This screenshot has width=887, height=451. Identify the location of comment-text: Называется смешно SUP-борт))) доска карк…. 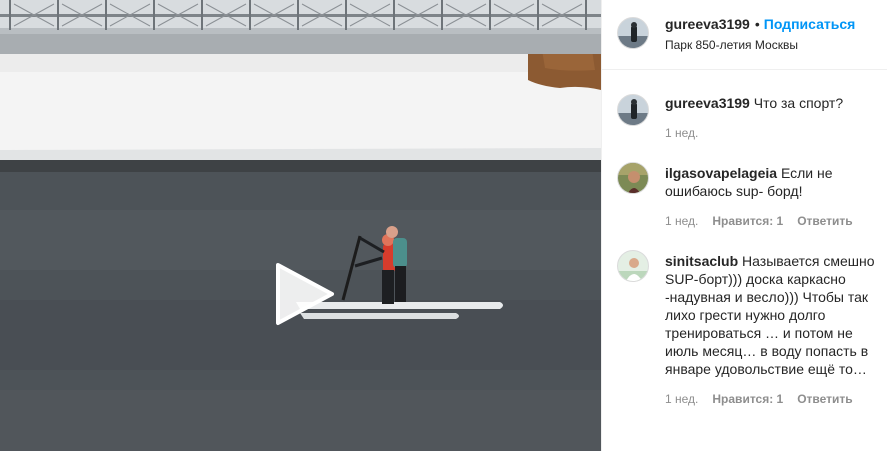
(770, 315).